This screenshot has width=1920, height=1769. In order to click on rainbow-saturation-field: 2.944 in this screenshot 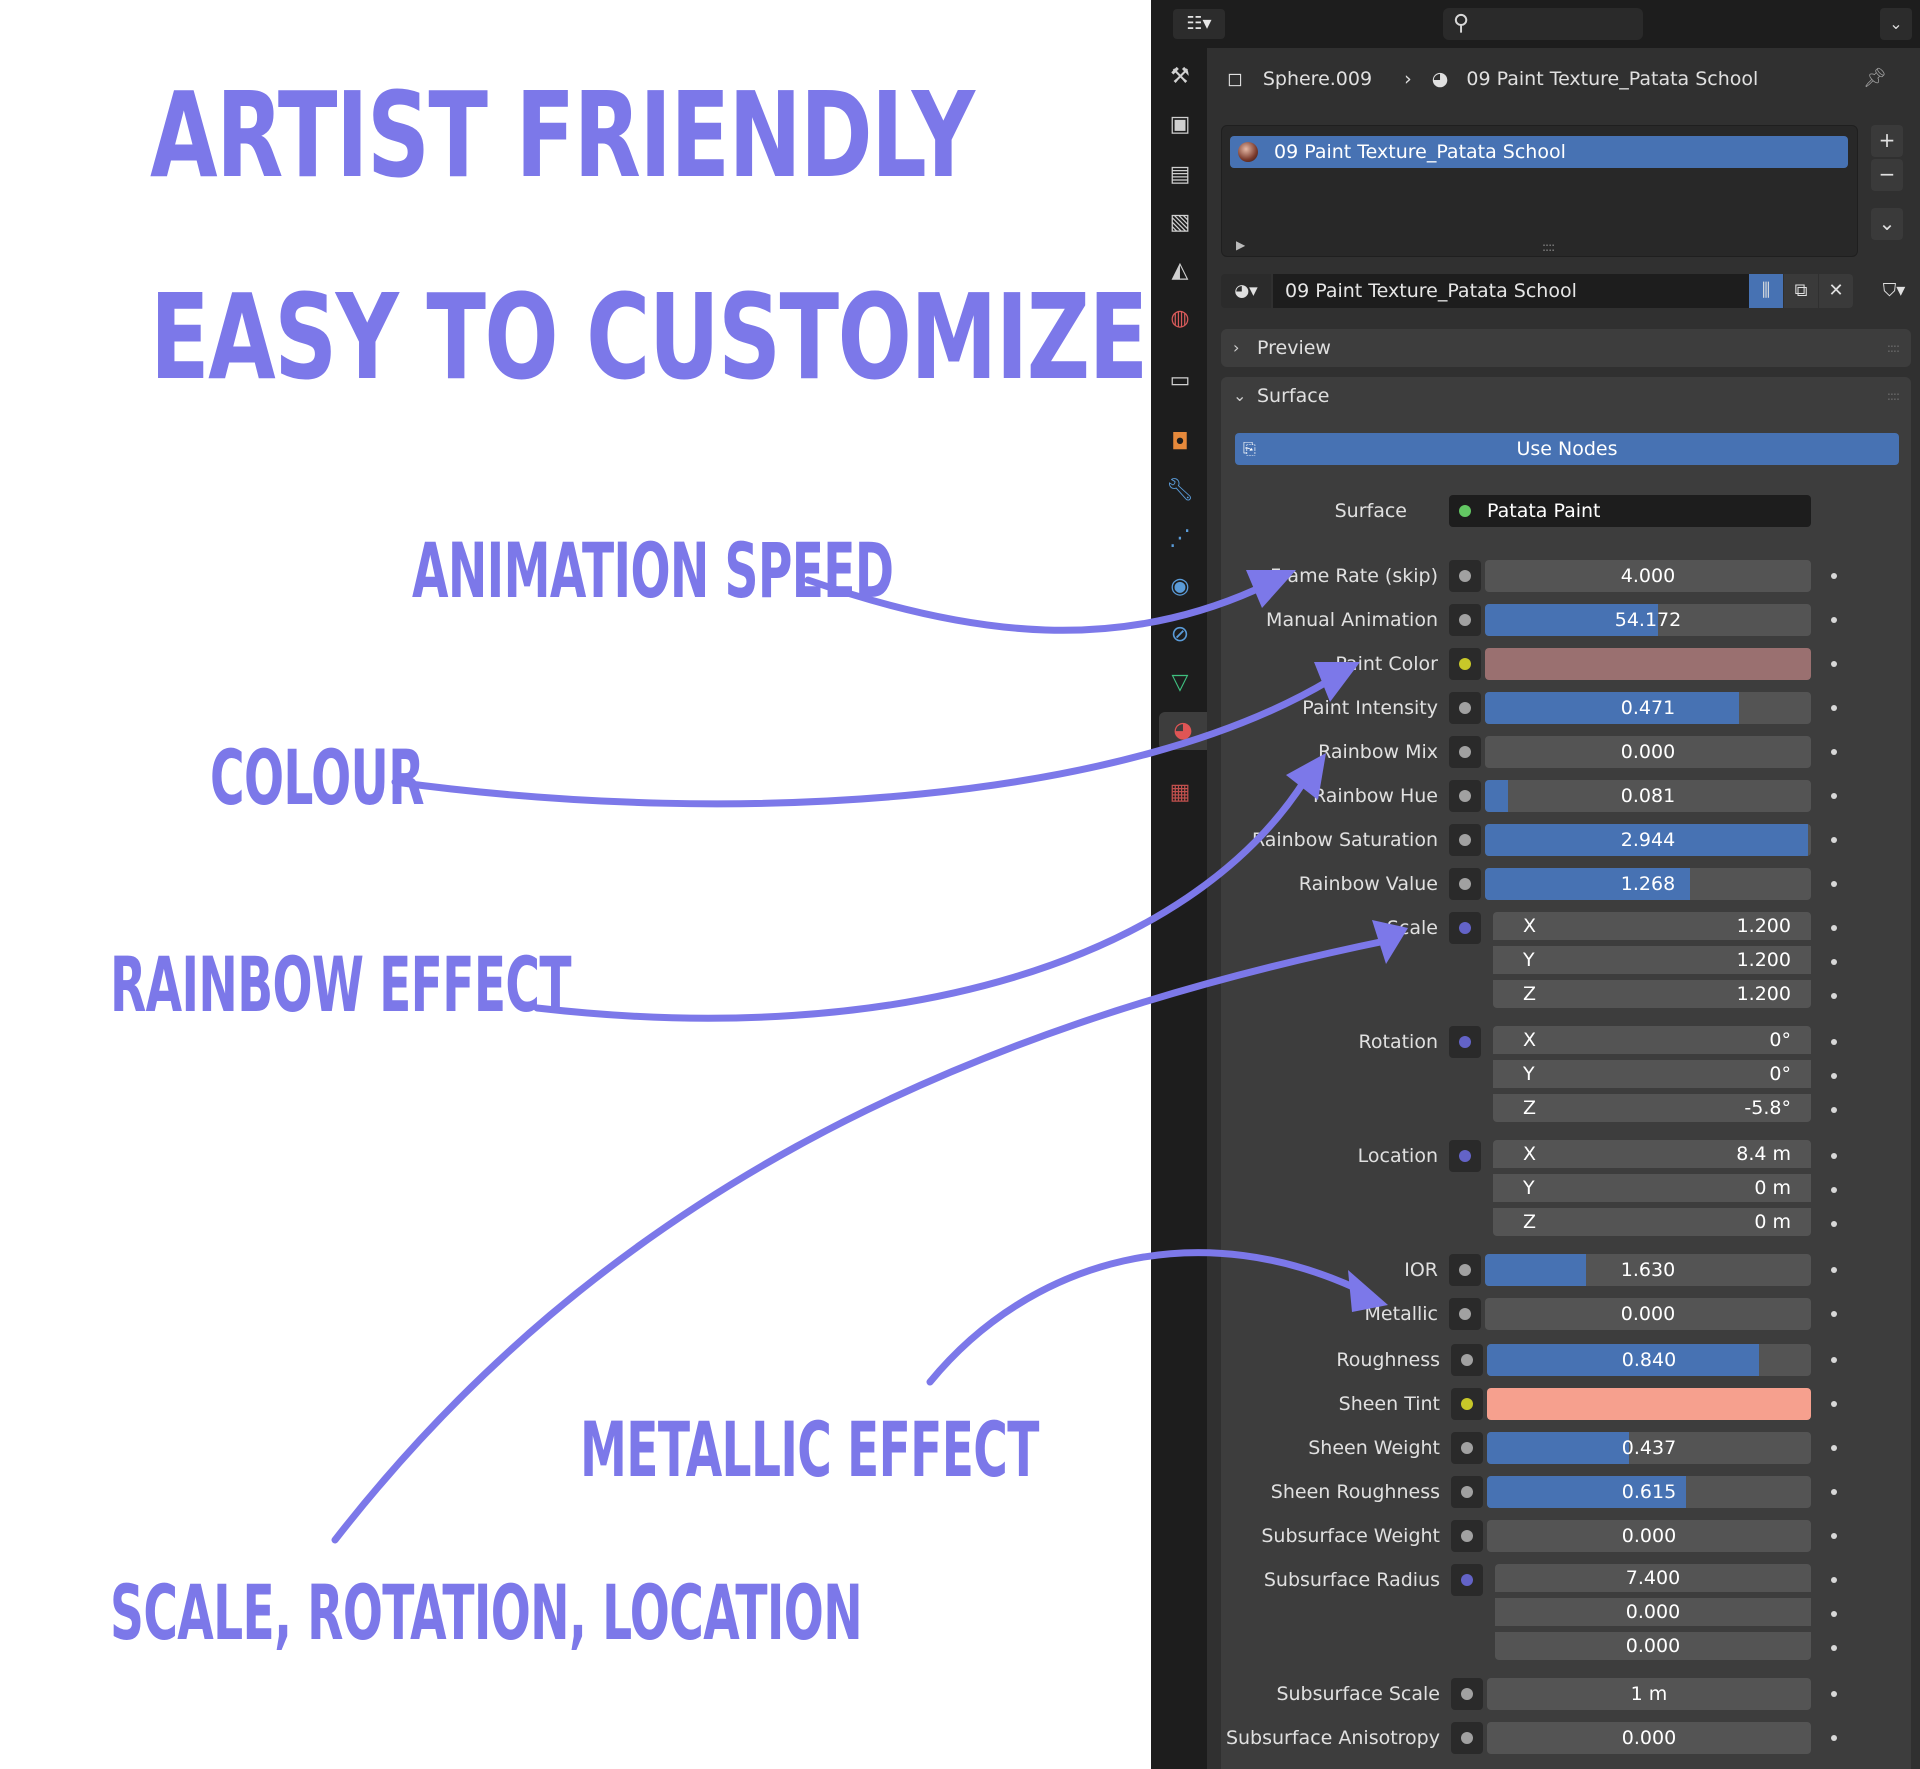, I will do `click(1648, 840)`.